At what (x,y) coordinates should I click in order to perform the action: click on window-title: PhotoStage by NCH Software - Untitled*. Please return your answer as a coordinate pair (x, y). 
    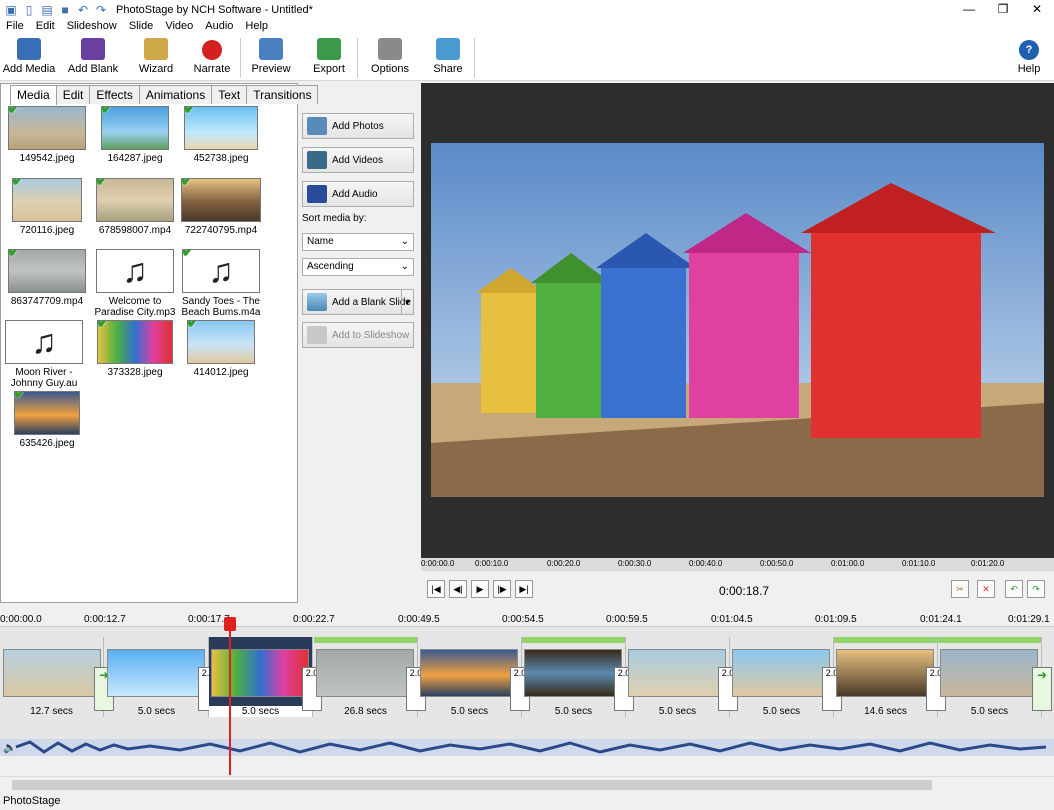
    Looking at the image, I should click on (214, 9).